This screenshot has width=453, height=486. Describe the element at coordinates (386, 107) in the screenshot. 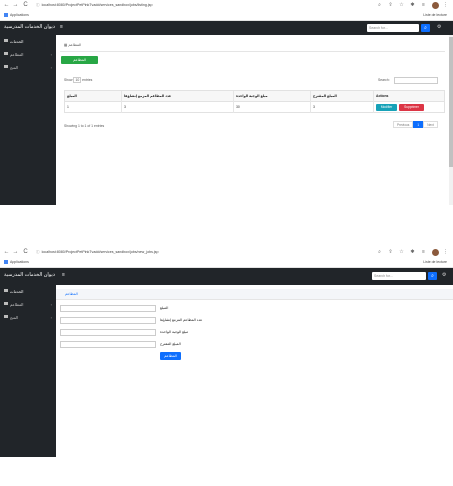

I see `modifier-button: Modifier` at that location.